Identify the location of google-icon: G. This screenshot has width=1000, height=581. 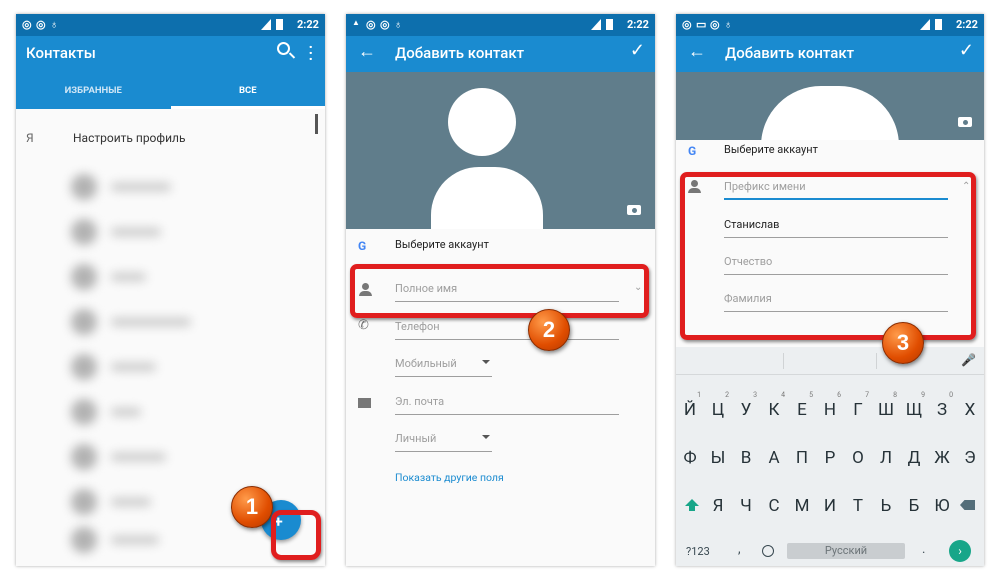
(362, 246).